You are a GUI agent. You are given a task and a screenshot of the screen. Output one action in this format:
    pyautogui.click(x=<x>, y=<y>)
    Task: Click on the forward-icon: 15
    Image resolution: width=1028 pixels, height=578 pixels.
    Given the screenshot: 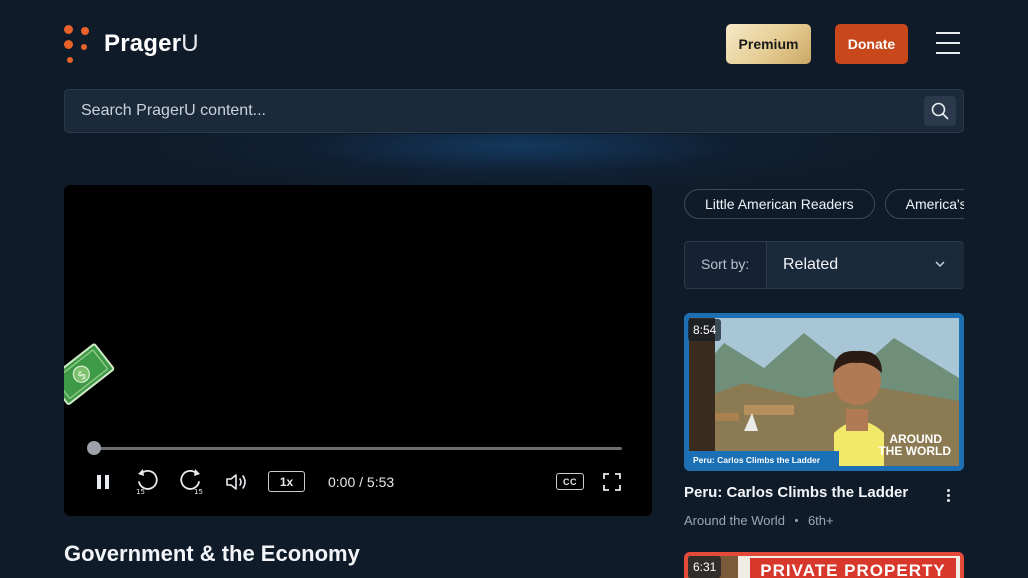 What is the action you would take?
    pyautogui.click(x=191, y=482)
    